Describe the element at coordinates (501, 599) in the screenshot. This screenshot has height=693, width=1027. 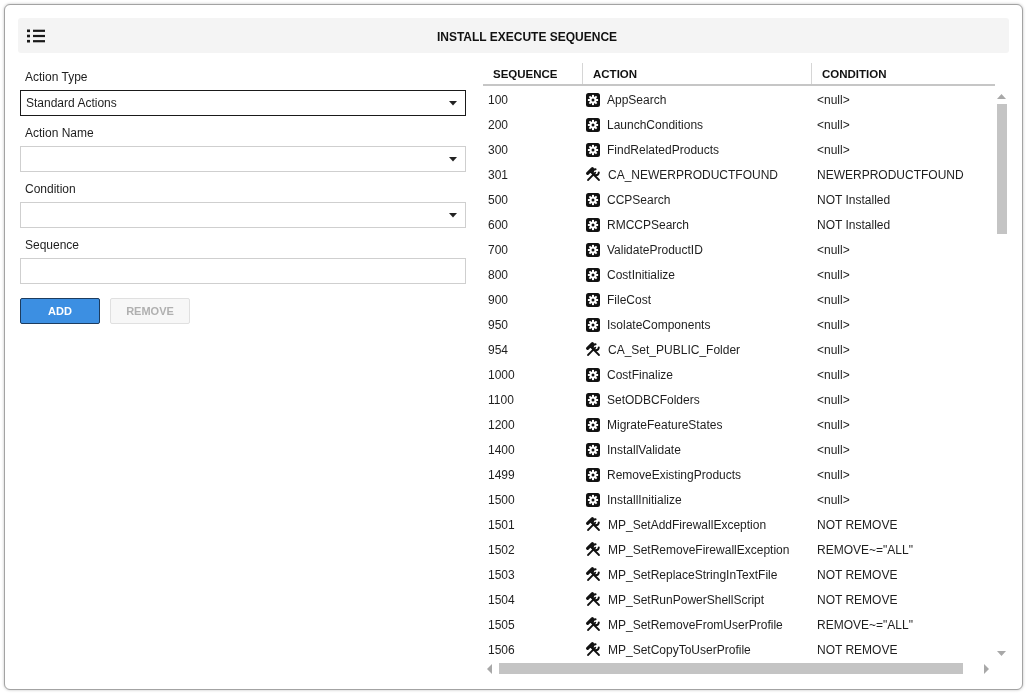
I see `table-cell: 1504` at that location.